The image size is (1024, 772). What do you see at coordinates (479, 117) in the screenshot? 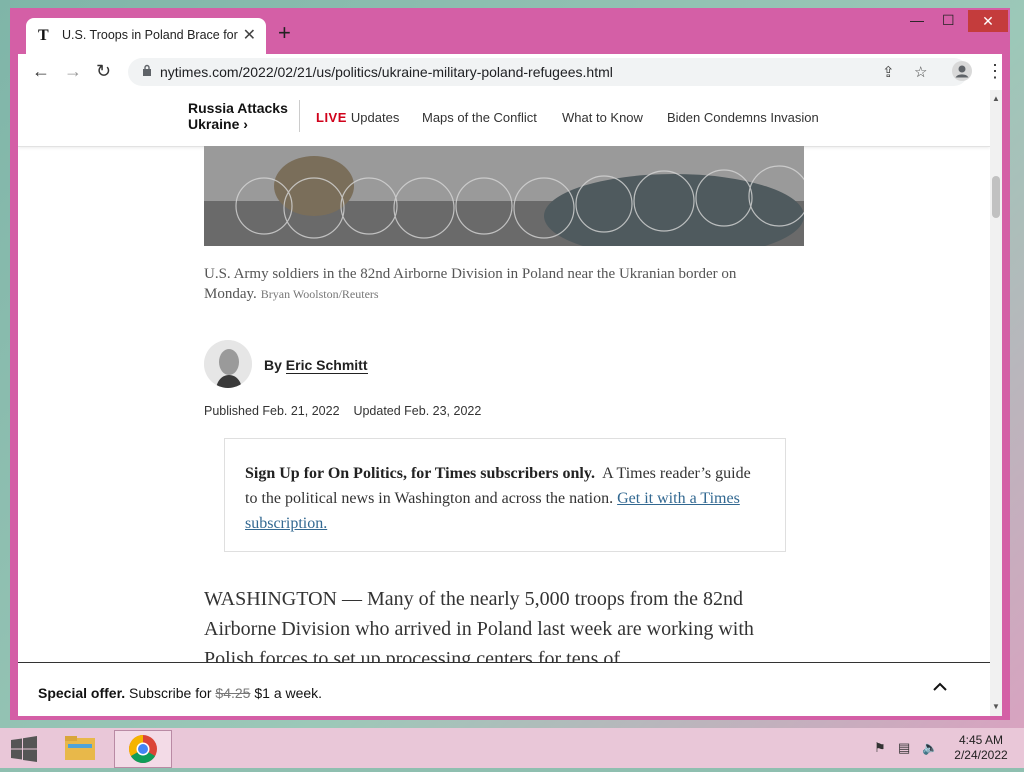
I see `nav-link-maps: Maps of the Conflict` at bounding box center [479, 117].